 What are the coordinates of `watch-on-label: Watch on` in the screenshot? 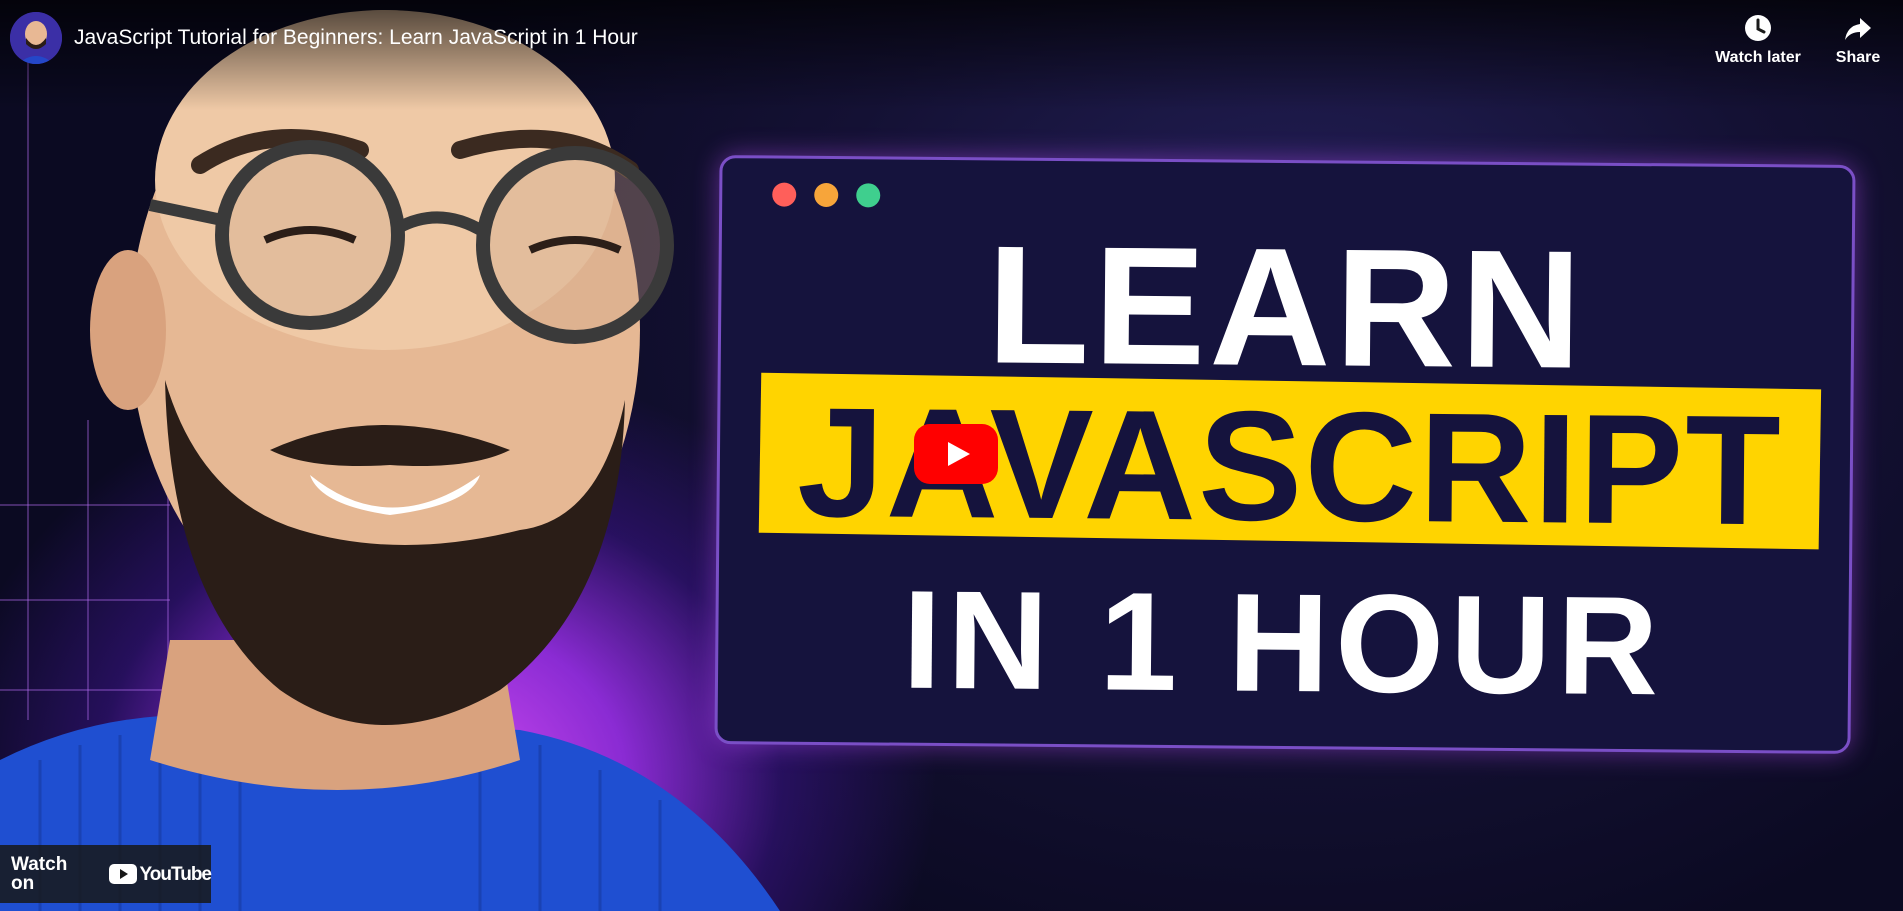 It's located at (39, 874).